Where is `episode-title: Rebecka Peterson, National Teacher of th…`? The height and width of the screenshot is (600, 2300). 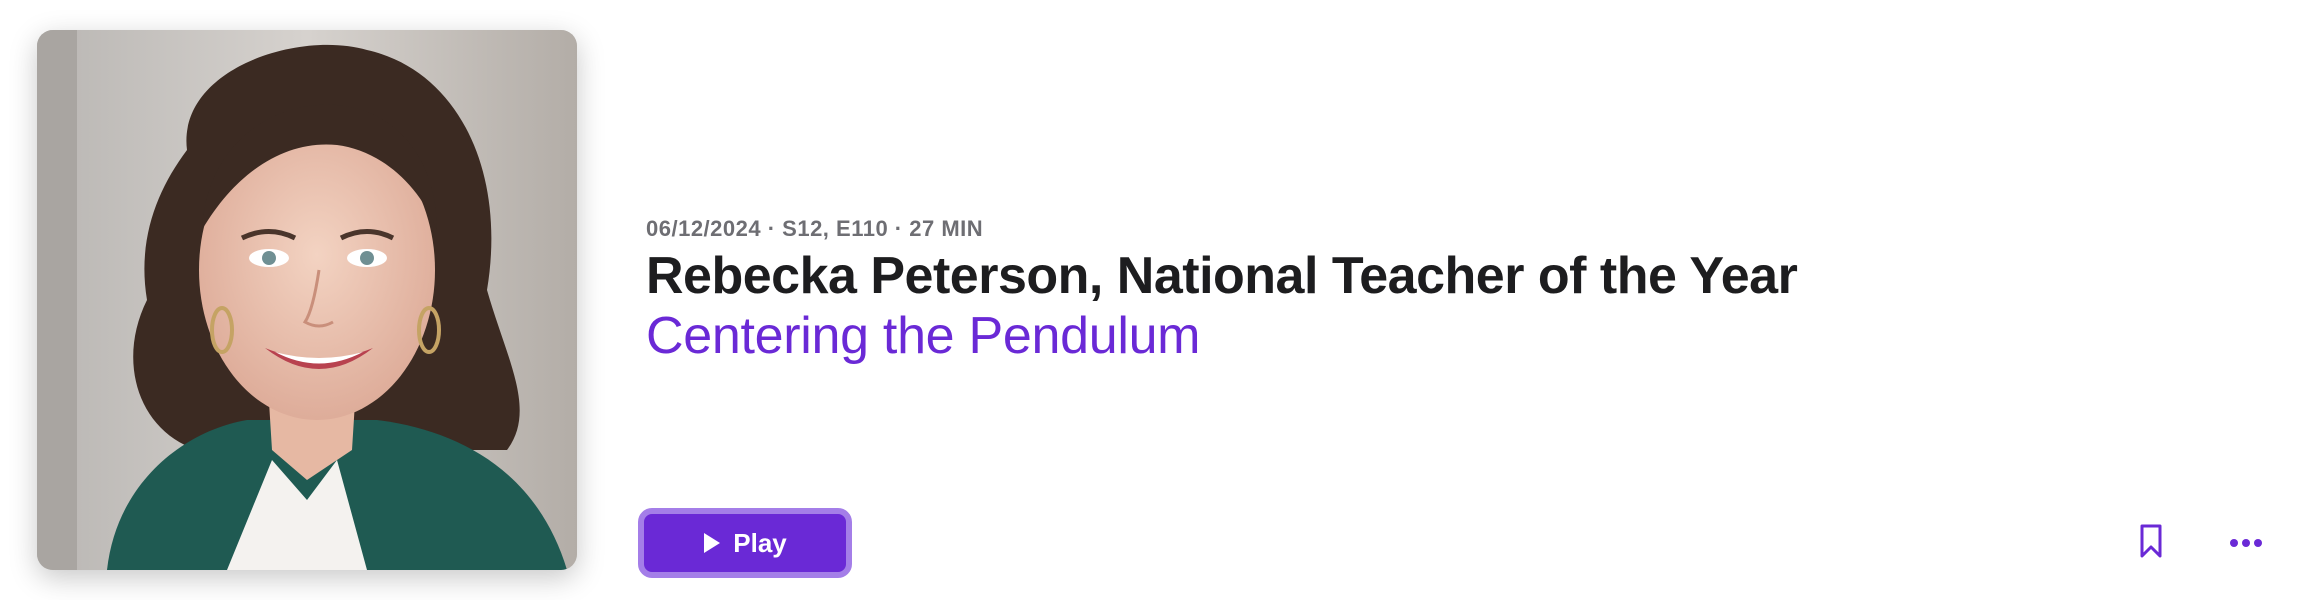
episode-title: Rebecka Peterson, National Teacher of th… is located at coordinates (1222, 276).